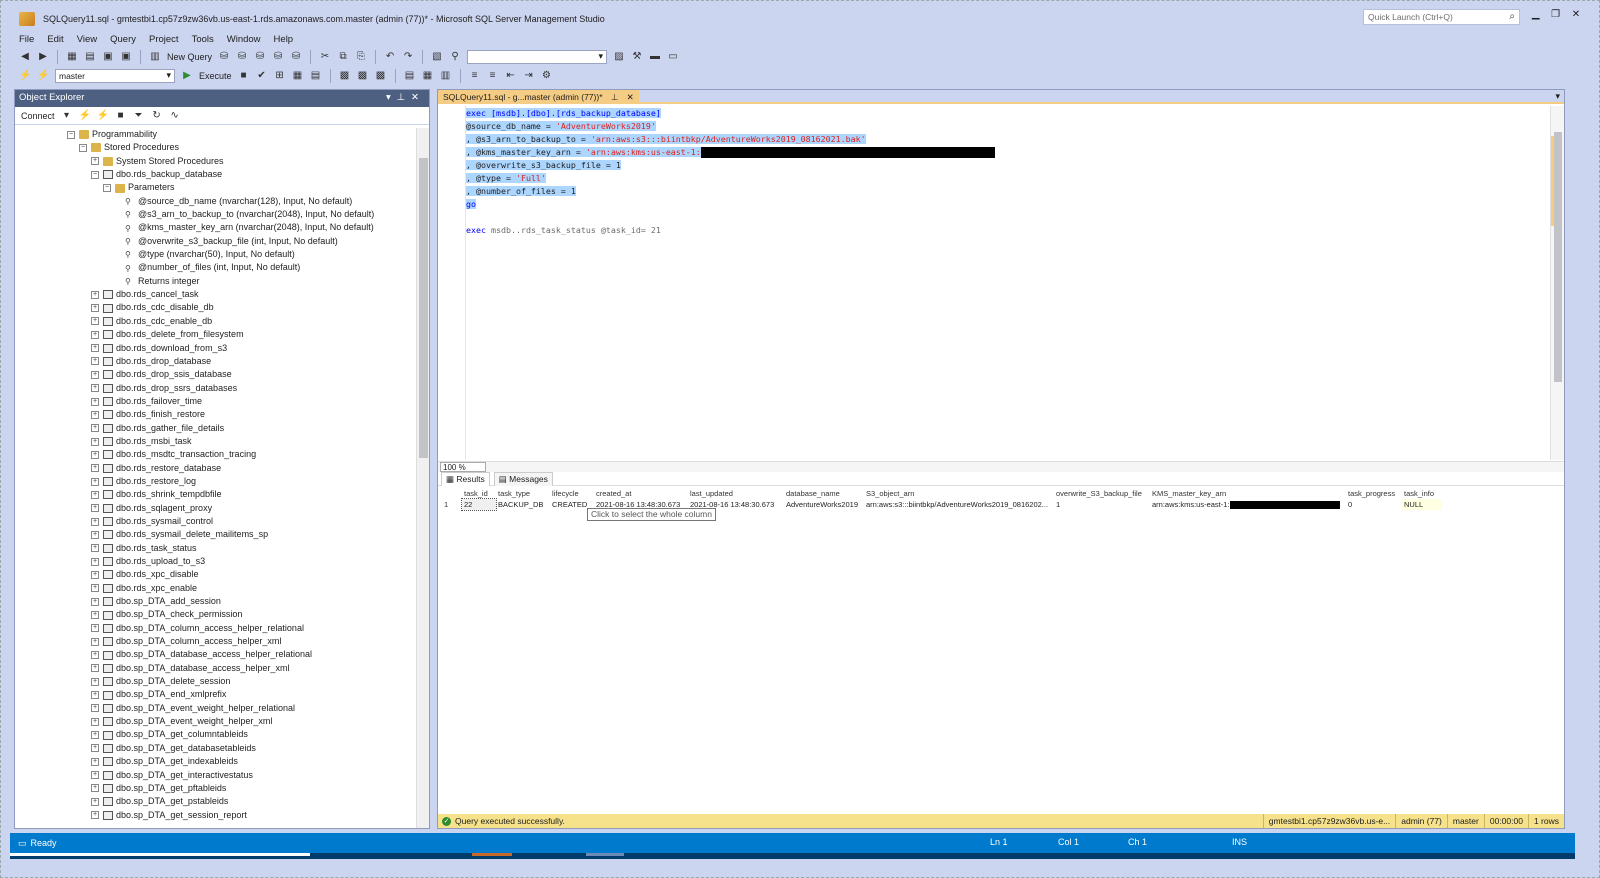  I want to click on toolbox-icon: ▬, so click(655, 57).